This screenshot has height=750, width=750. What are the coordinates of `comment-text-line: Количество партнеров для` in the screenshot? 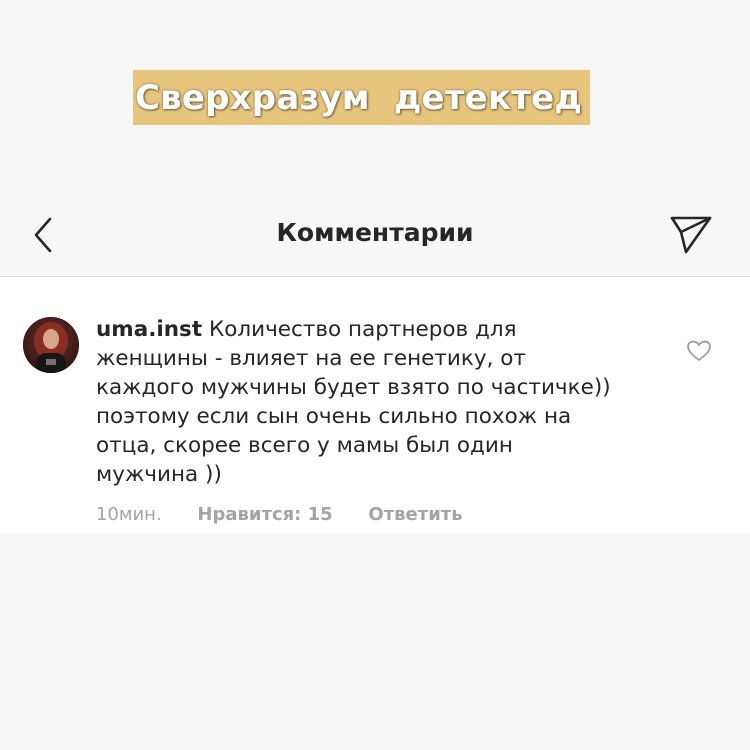 It's located at (359, 329).